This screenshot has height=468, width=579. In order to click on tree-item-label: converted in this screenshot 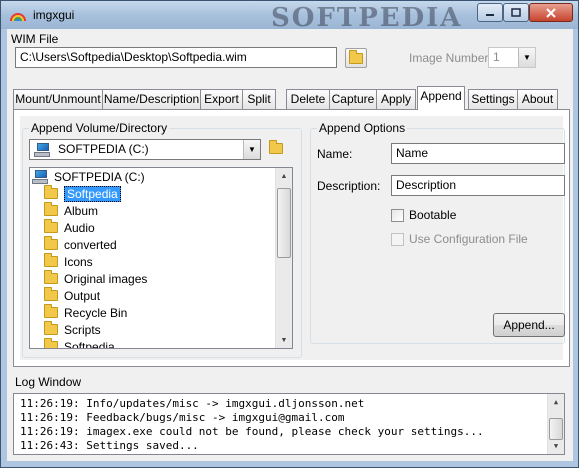, I will do `click(90, 244)`.